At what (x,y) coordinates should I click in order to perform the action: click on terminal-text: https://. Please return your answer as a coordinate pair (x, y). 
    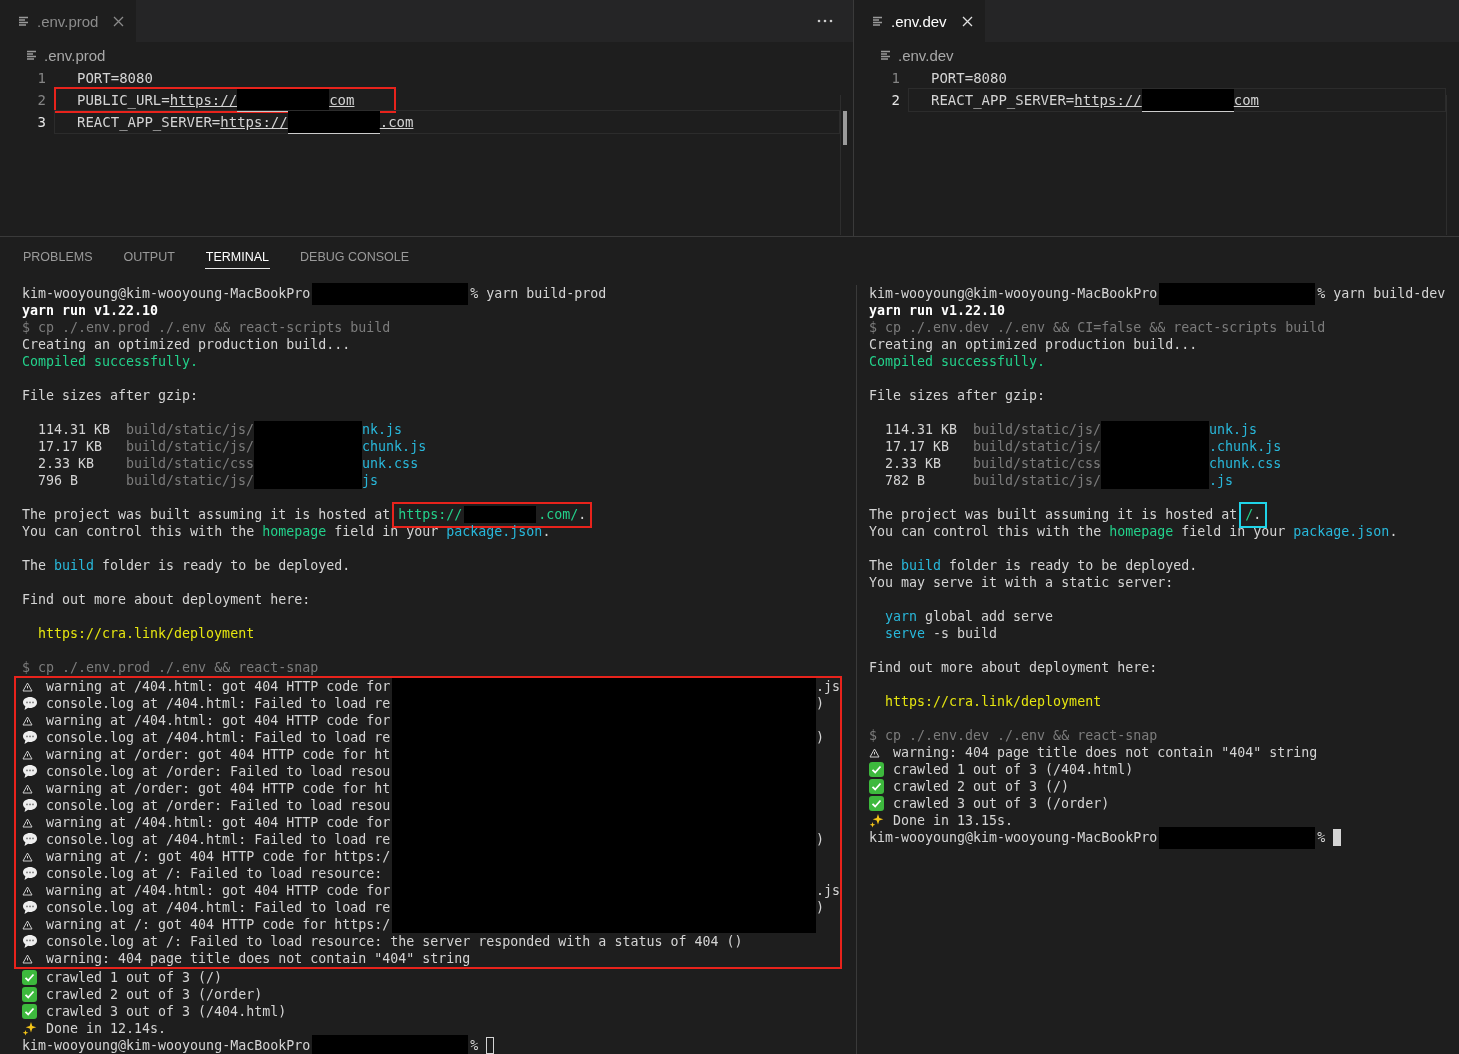
    Looking at the image, I should click on (430, 514).